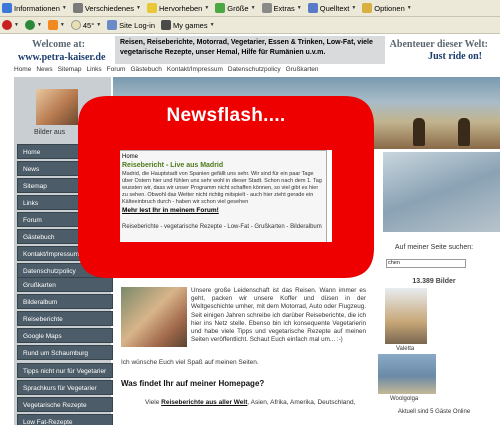 This screenshot has width=500, height=425. Describe the element at coordinates (193, 383) in the screenshot. I see `section-heading: Was findet Ihr auf meiner Homepage?` at that location.